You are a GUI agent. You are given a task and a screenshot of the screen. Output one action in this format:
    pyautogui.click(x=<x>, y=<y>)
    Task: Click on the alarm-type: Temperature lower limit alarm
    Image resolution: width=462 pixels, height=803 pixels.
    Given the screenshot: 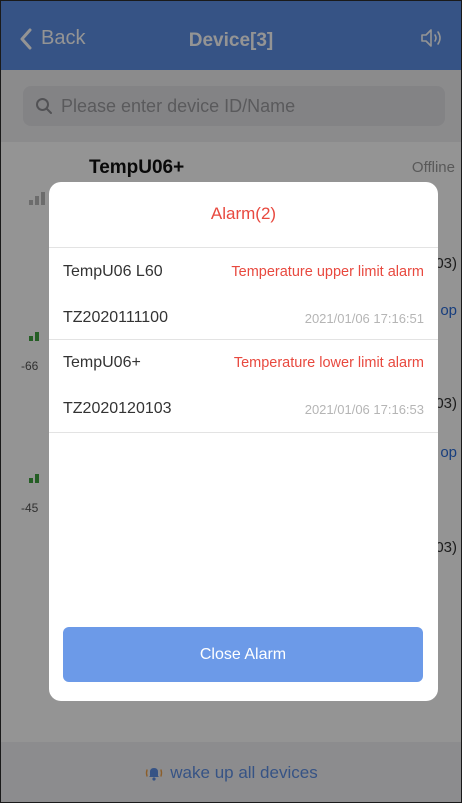 What is the action you would take?
    pyautogui.click(x=328, y=363)
    